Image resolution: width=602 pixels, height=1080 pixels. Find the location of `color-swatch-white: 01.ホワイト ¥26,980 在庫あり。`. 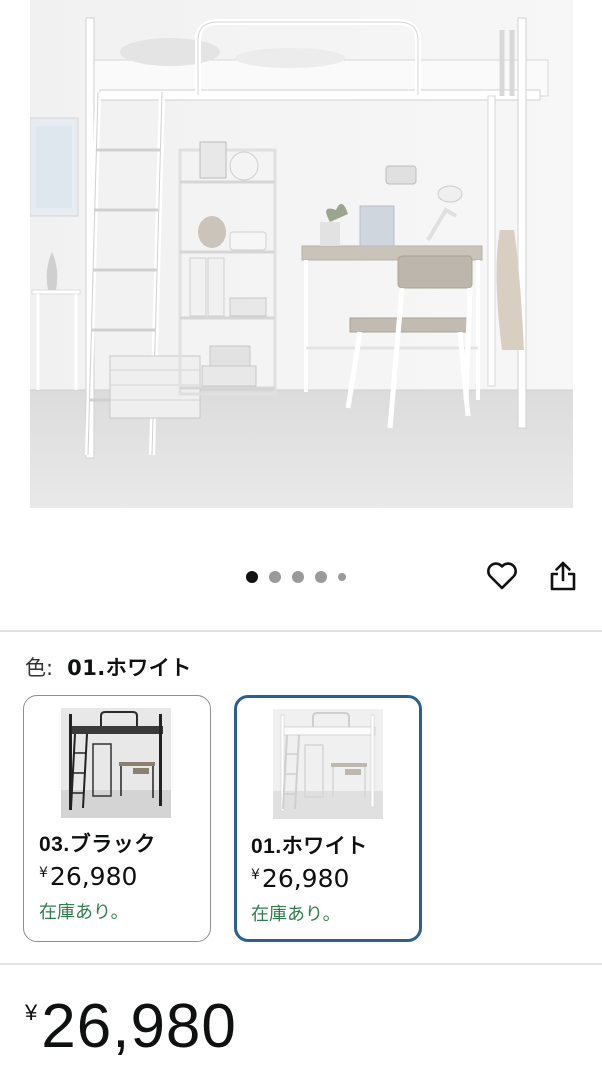

color-swatch-white: 01.ホワイト ¥26,980 在庫あり。 is located at coordinates (328, 818).